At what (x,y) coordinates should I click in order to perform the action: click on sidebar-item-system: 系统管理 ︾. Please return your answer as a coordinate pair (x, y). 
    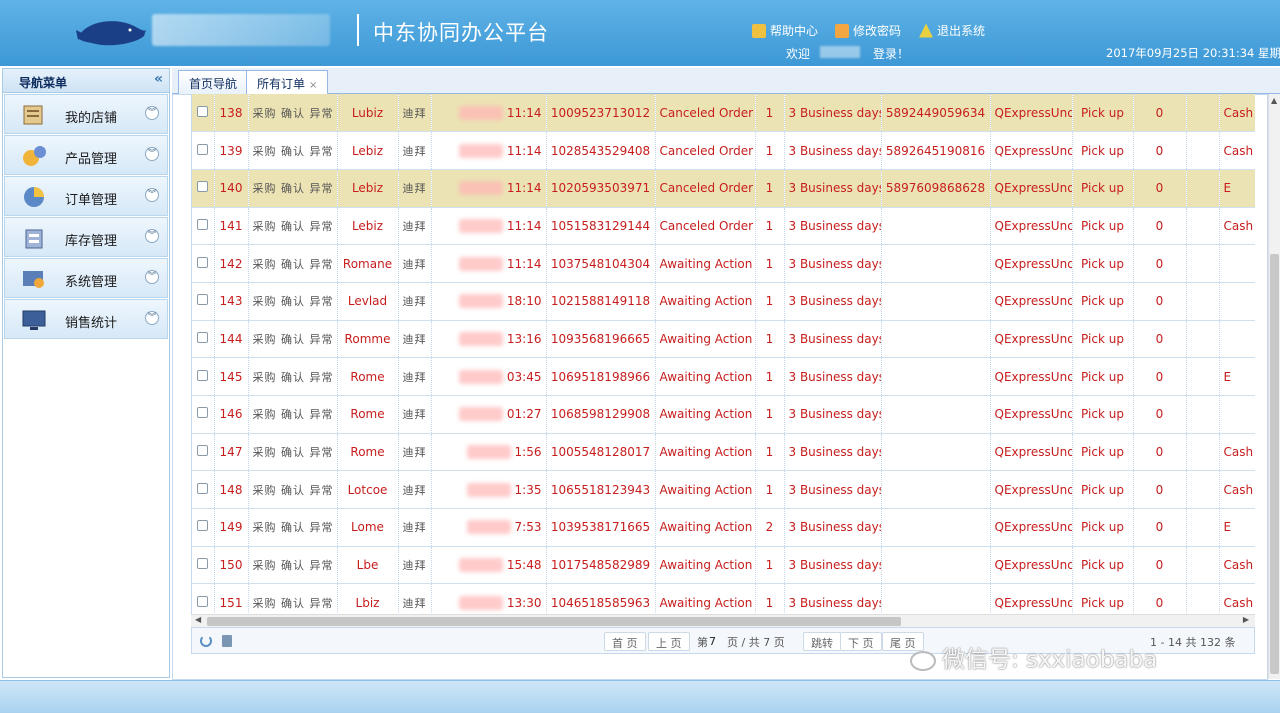
    Looking at the image, I should click on (86, 278).